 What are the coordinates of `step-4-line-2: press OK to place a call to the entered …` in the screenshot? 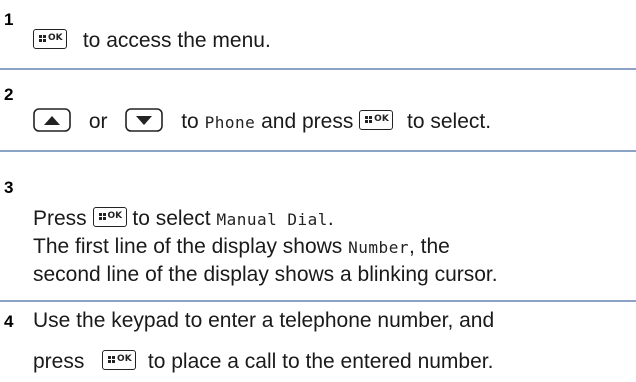 It's located at (263, 362).